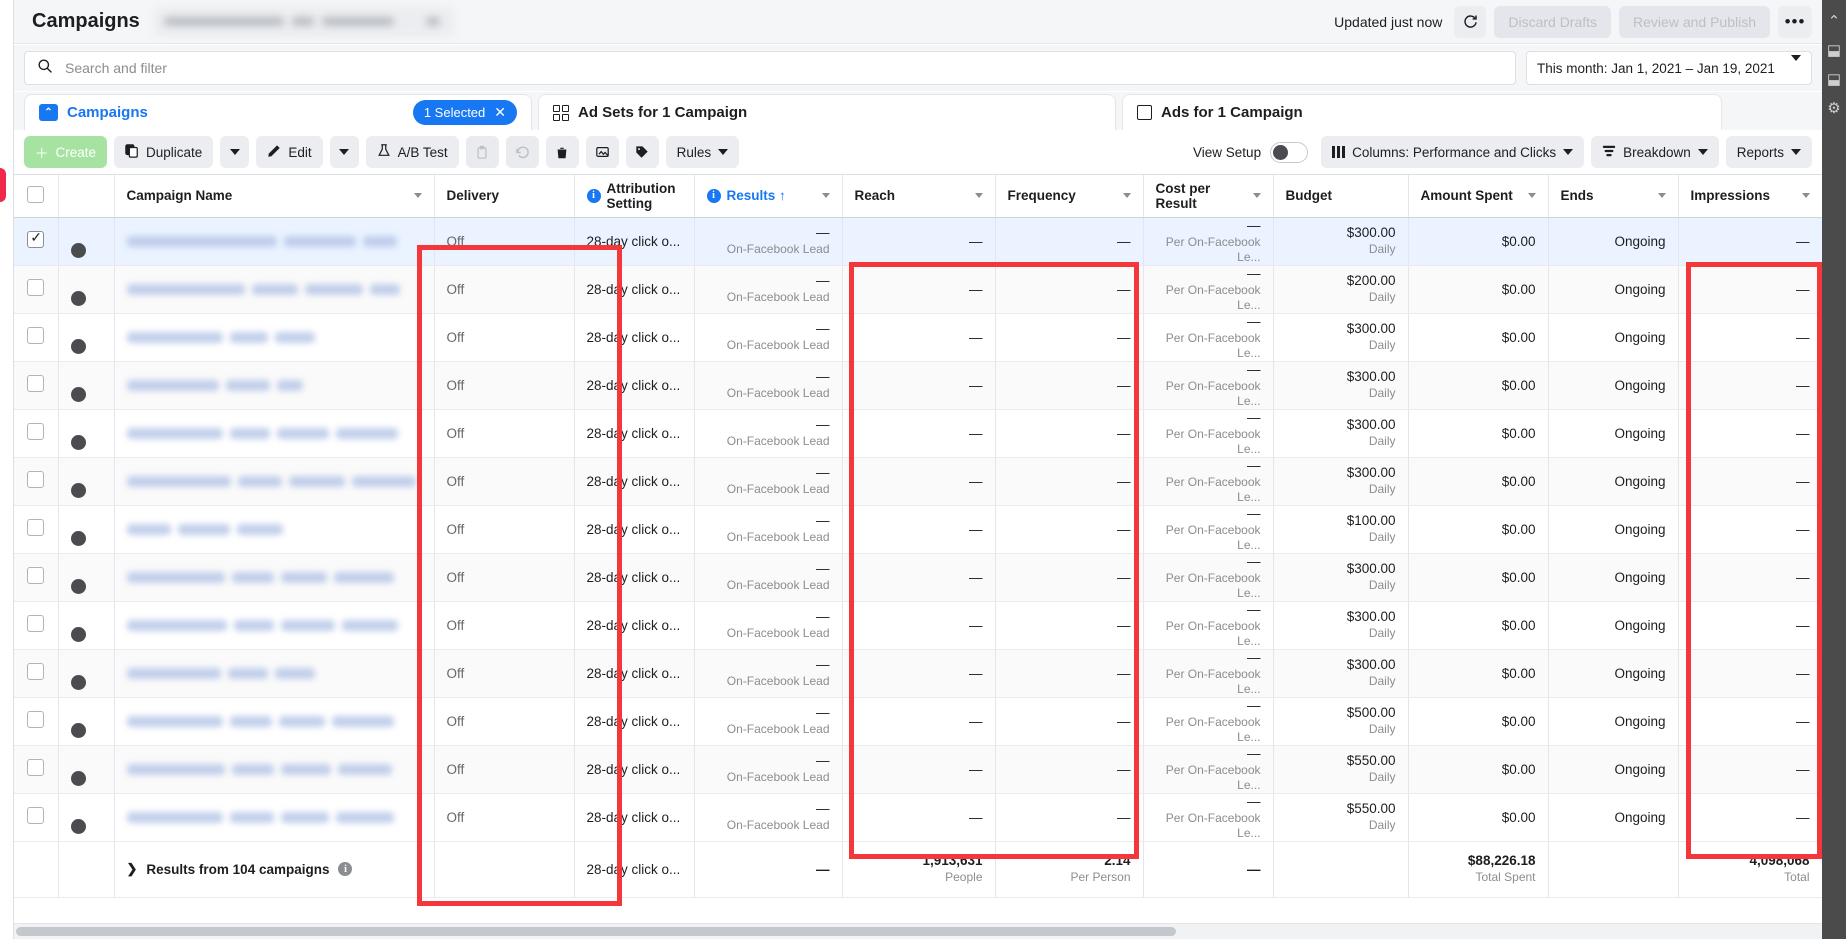 This screenshot has width=1846, height=939. I want to click on refresh-icon, so click(1470, 21).